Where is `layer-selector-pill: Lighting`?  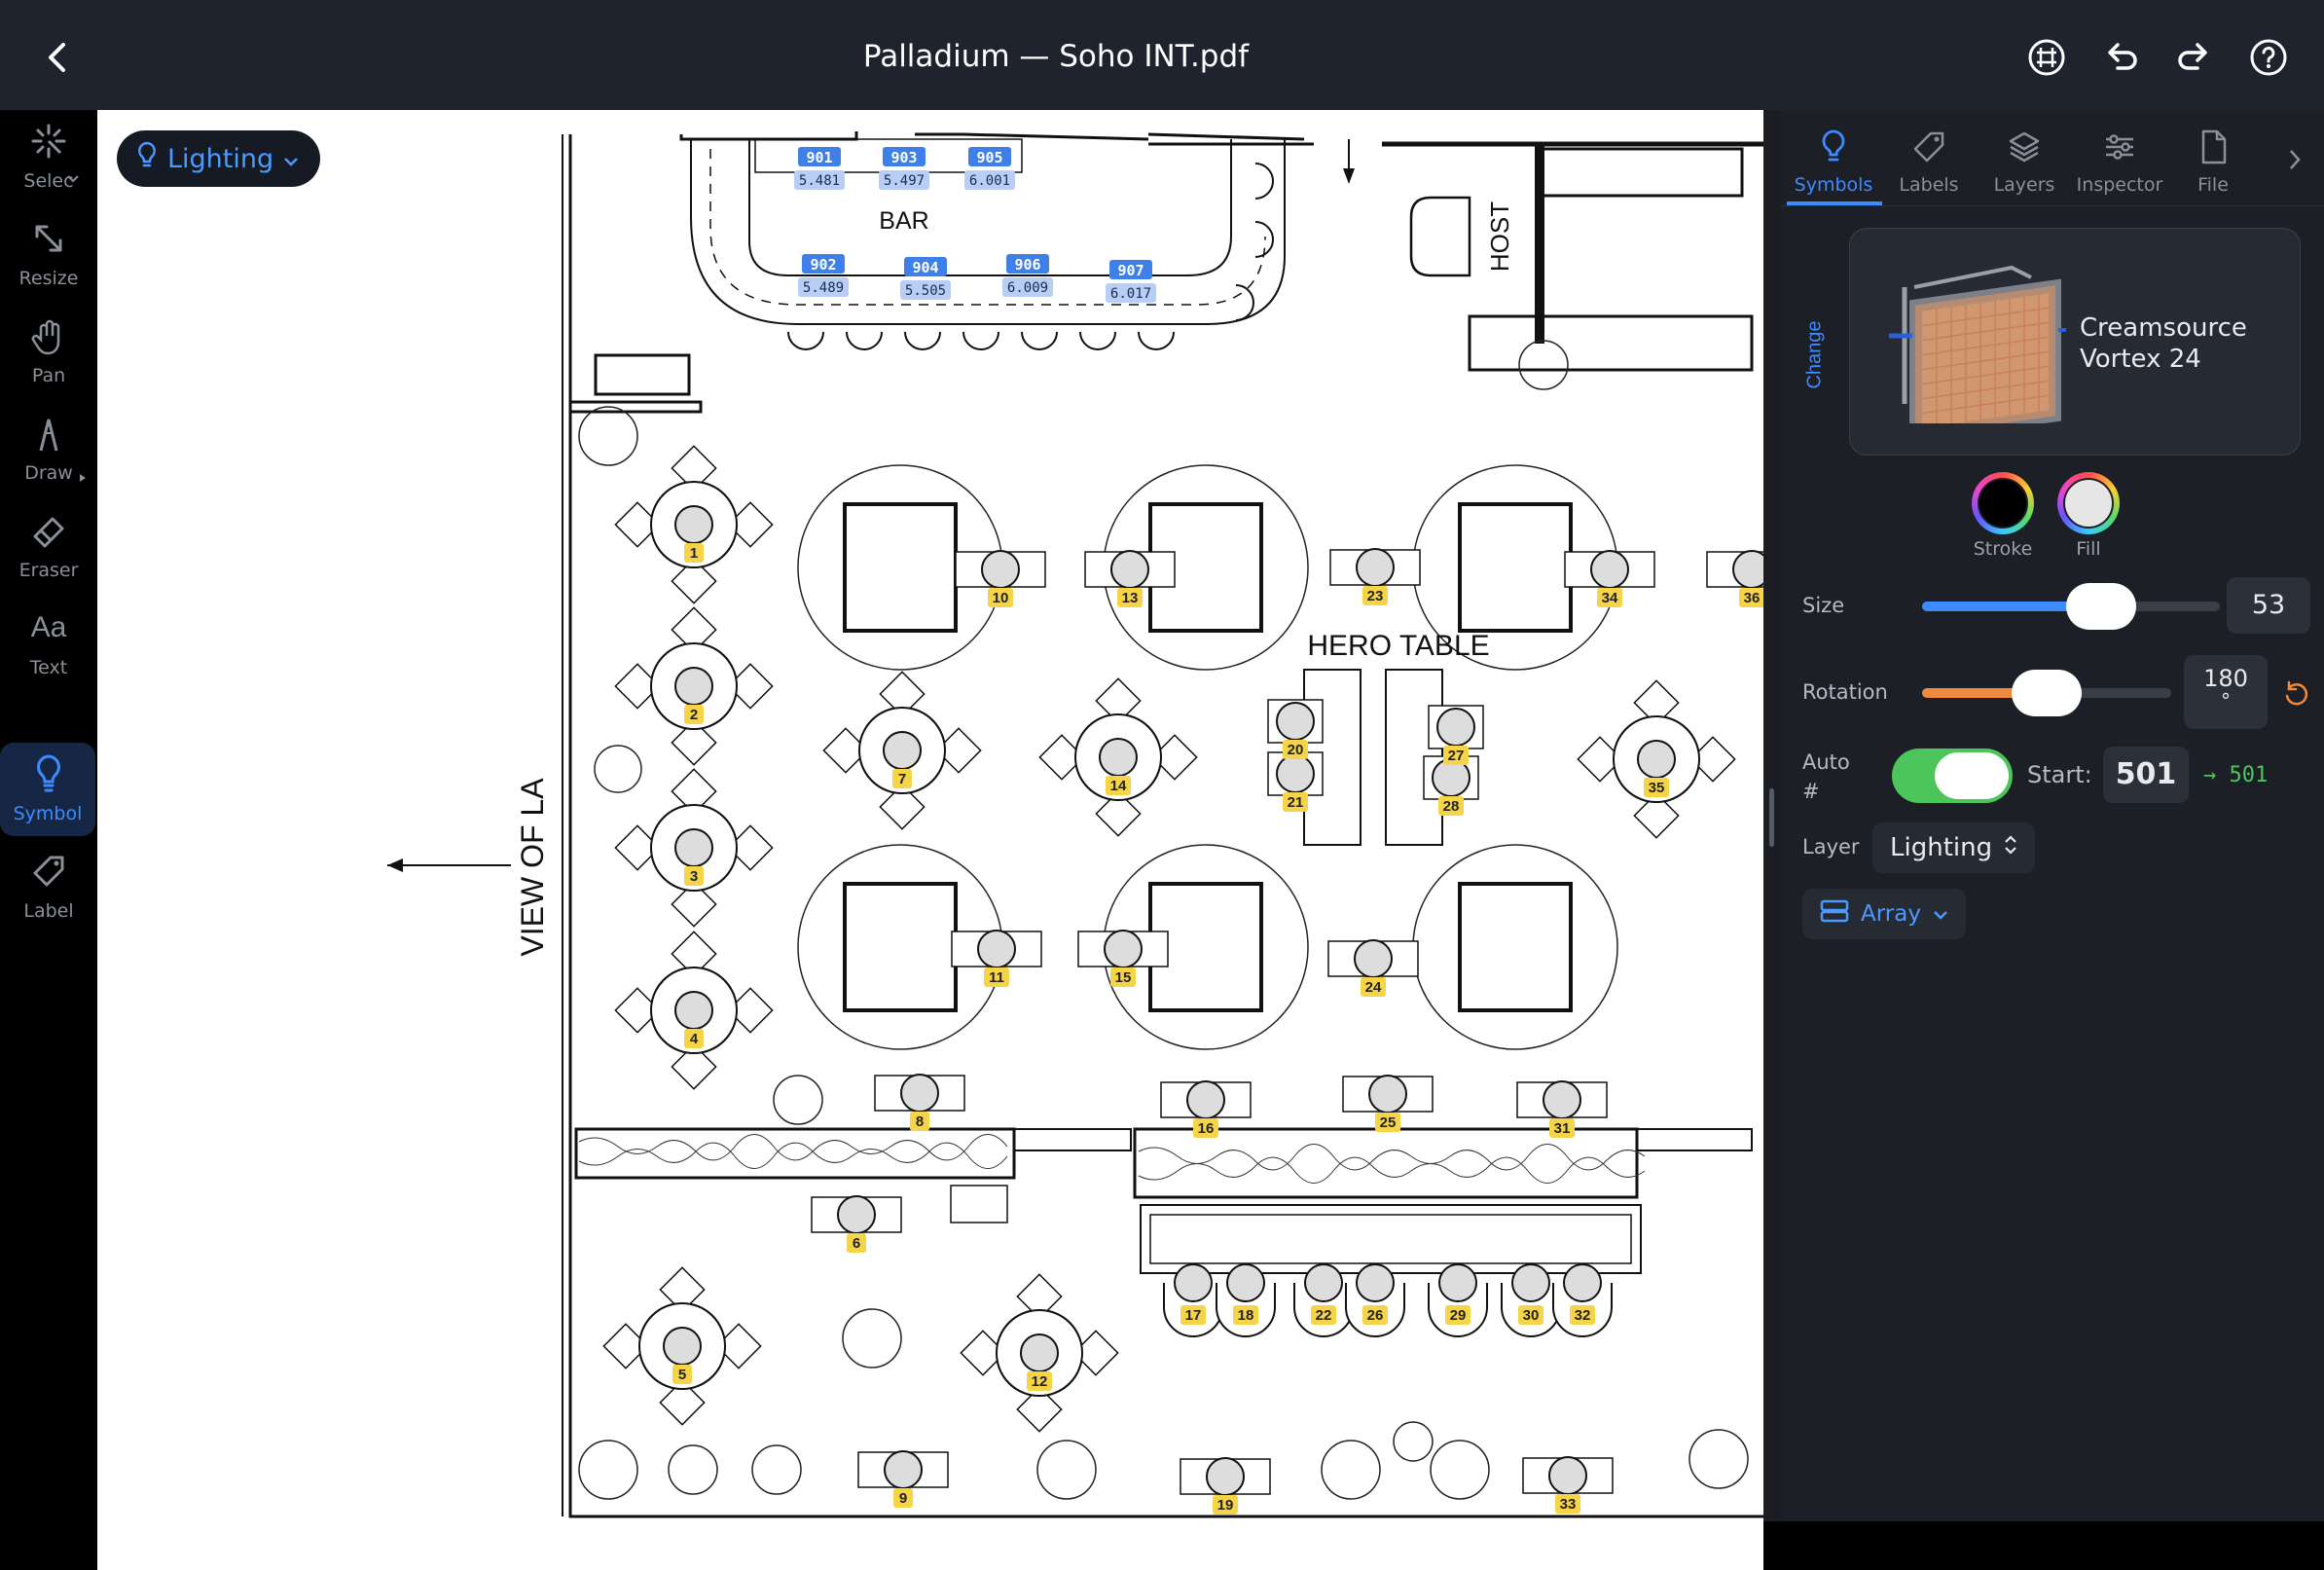
layer-selector-pill: Lighting is located at coordinates (219, 159).